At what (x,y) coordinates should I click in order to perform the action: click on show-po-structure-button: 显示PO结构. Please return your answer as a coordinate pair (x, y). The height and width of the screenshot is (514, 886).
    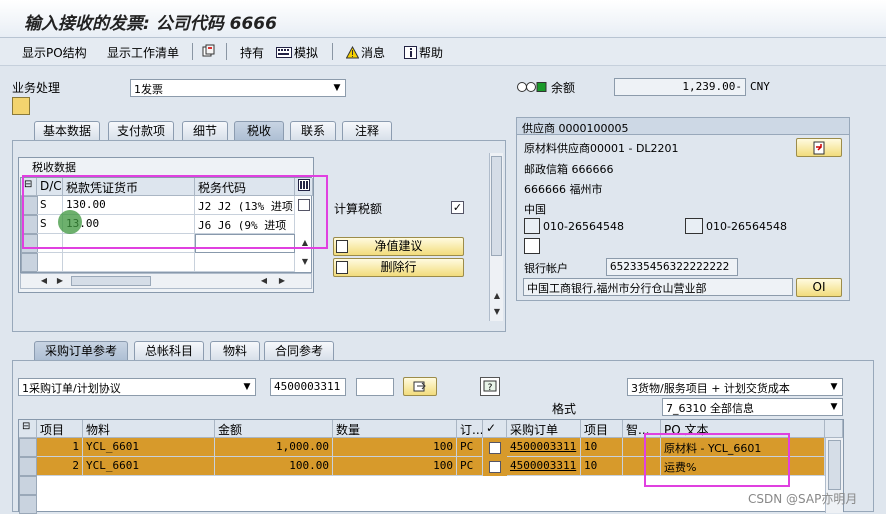
    Looking at the image, I should click on (54, 52).